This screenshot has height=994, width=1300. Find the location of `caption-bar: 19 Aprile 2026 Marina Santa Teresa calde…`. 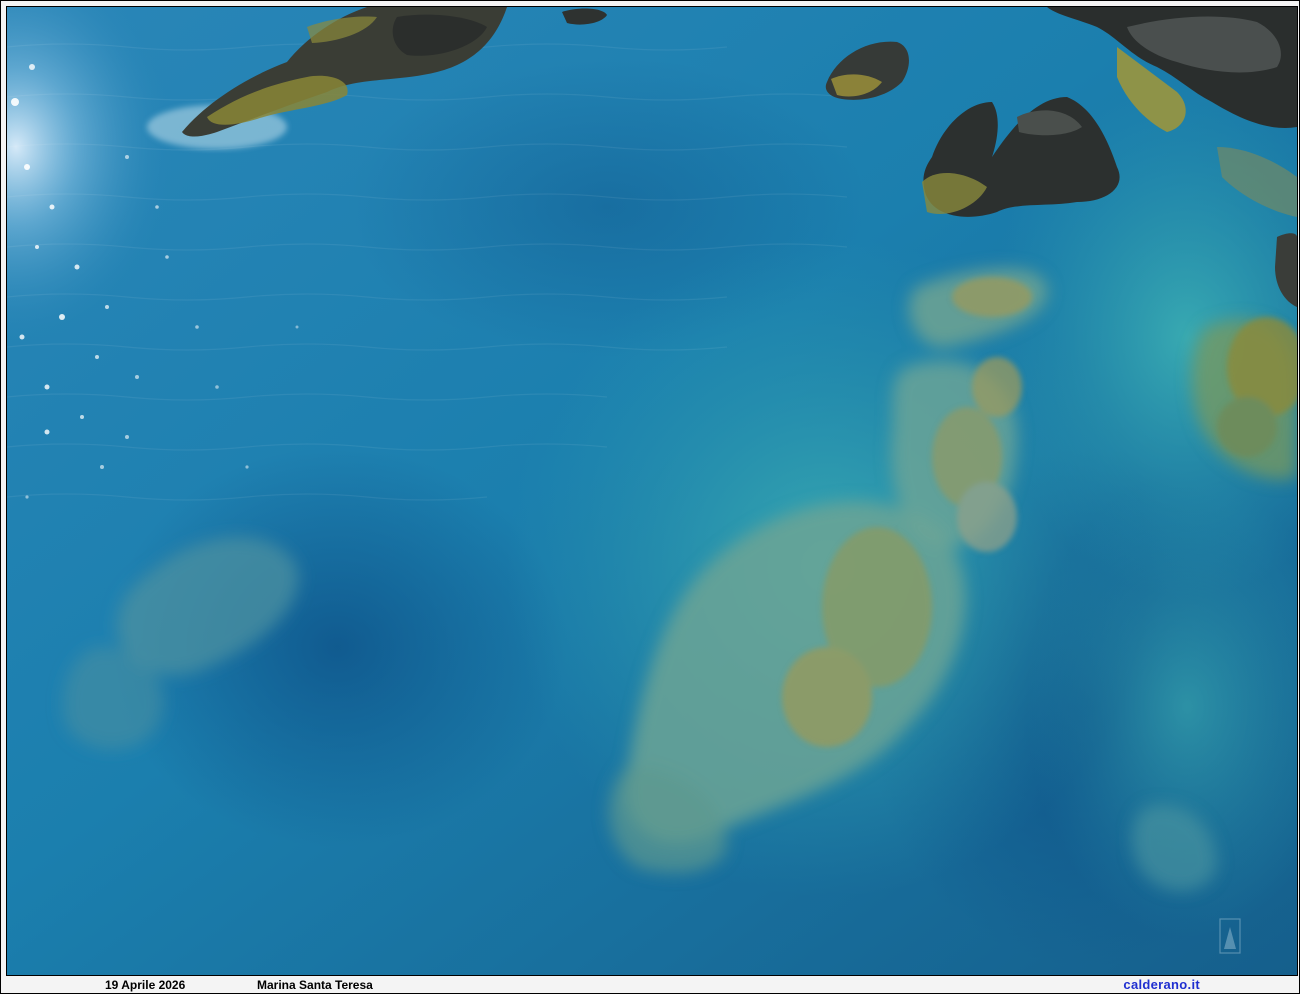

caption-bar: 19 Aprile 2026 Marina Santa Teresa calde… is located at coordinates (650, 985).